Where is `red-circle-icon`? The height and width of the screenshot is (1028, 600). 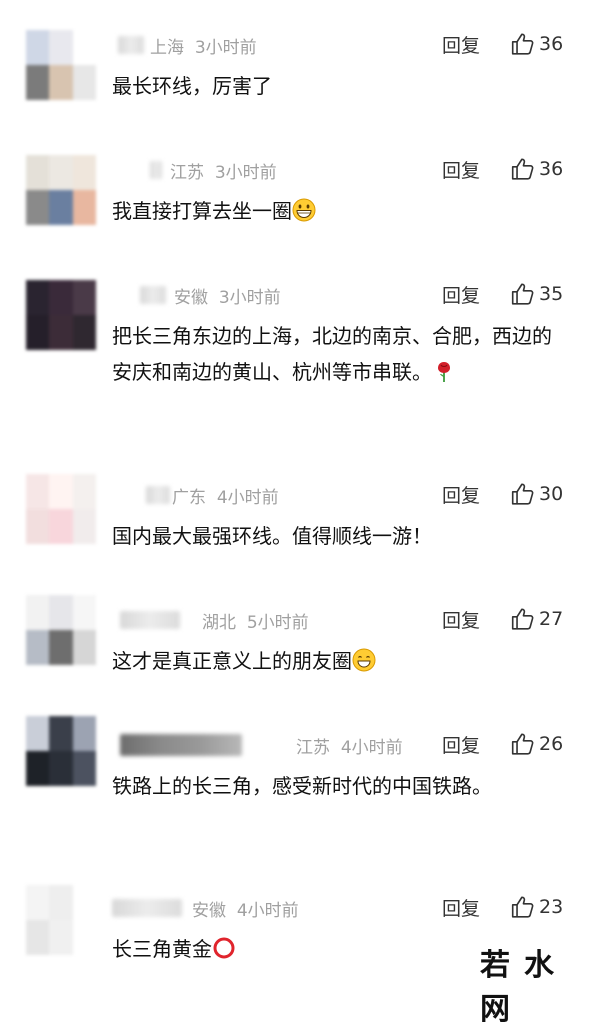
red-circle-icon is located at coordinates (224, 948).